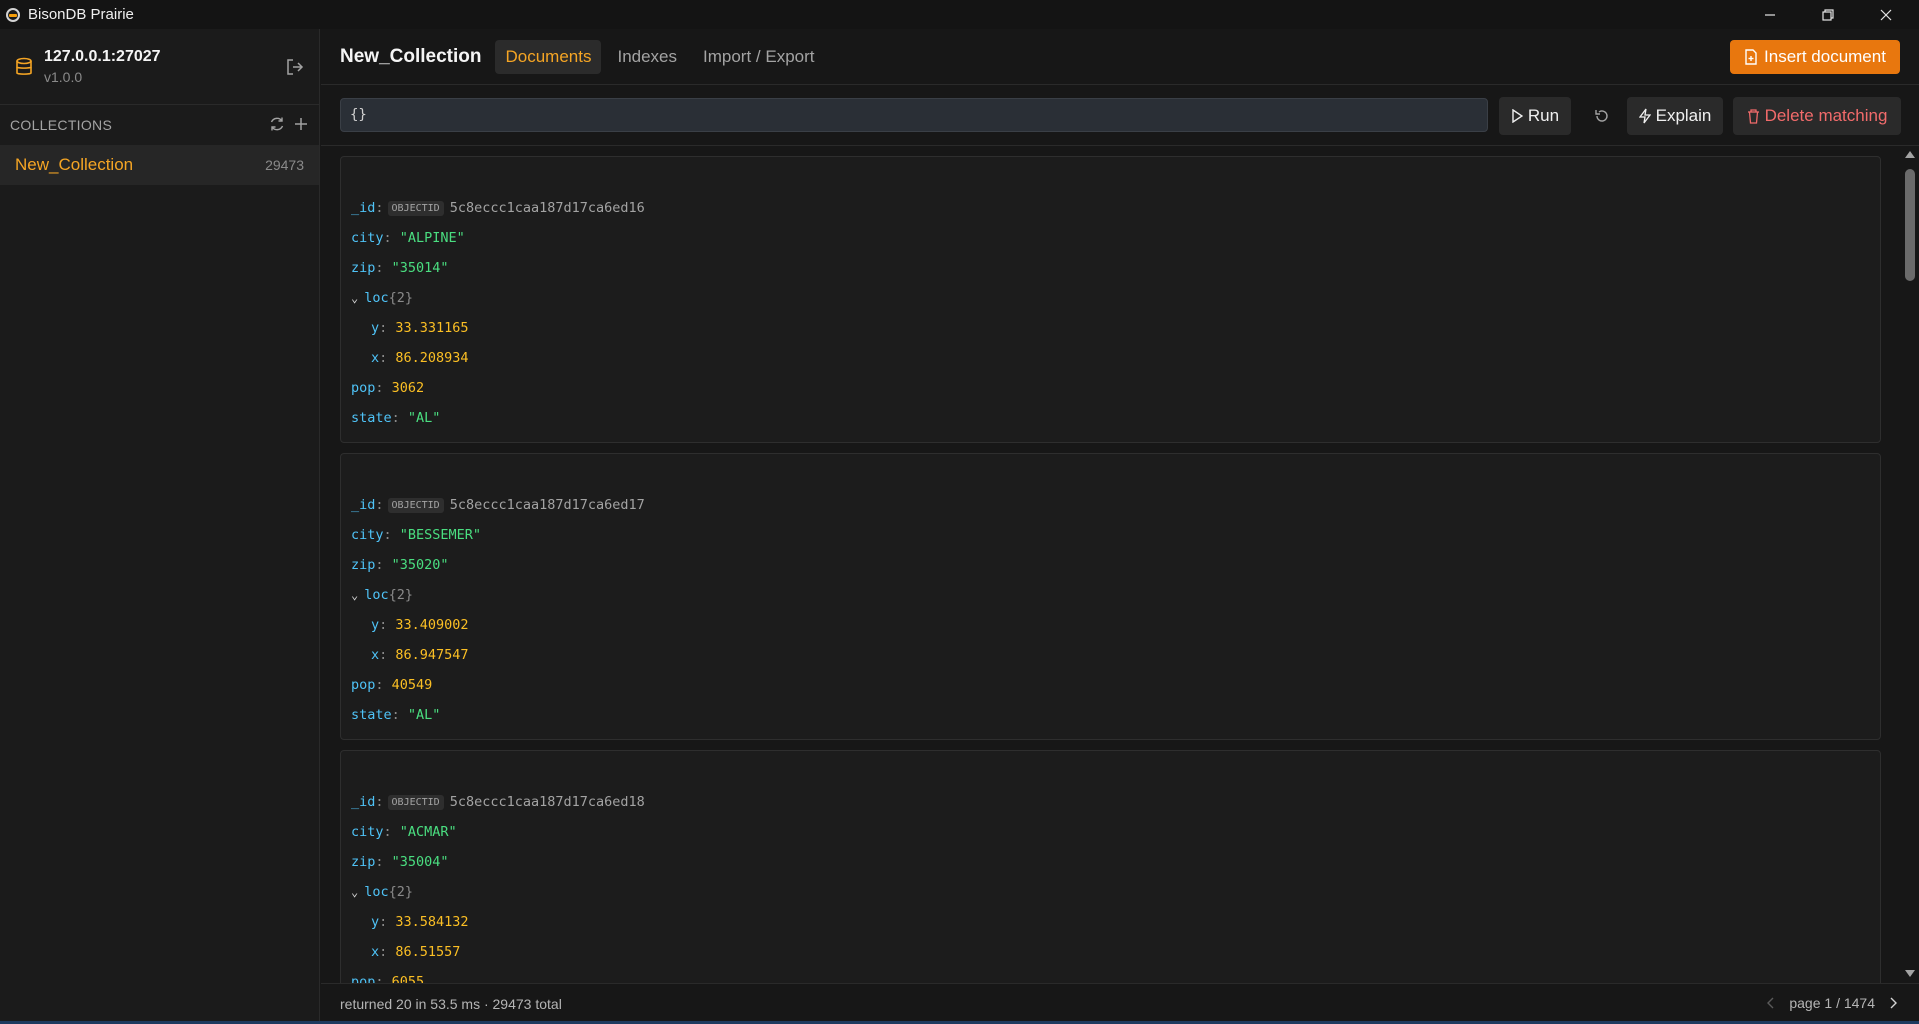  What do you see at coordinates (547, 505) in the screenshot?
I see `document-id: 5c8eccc1caa187d17ca6ed17` at bounding box center [547, 505].